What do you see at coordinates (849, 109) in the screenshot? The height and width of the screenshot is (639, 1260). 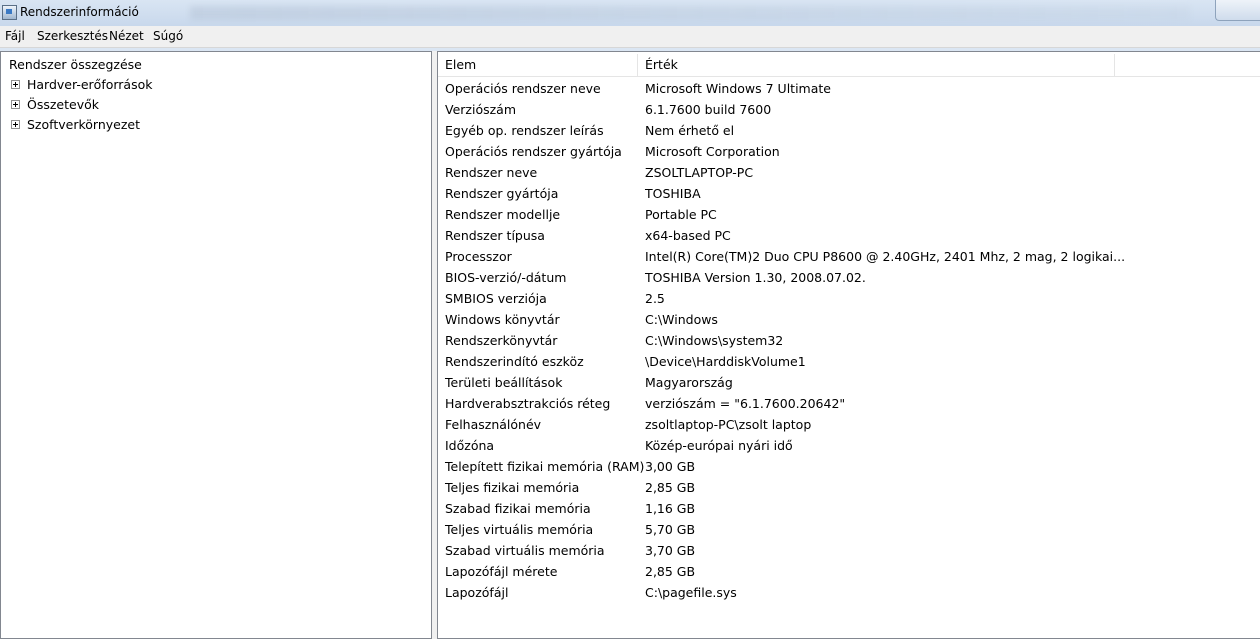 I see `list-row: Verziószám 6.1.7600 build 7600` at bounding box center [849, 109].